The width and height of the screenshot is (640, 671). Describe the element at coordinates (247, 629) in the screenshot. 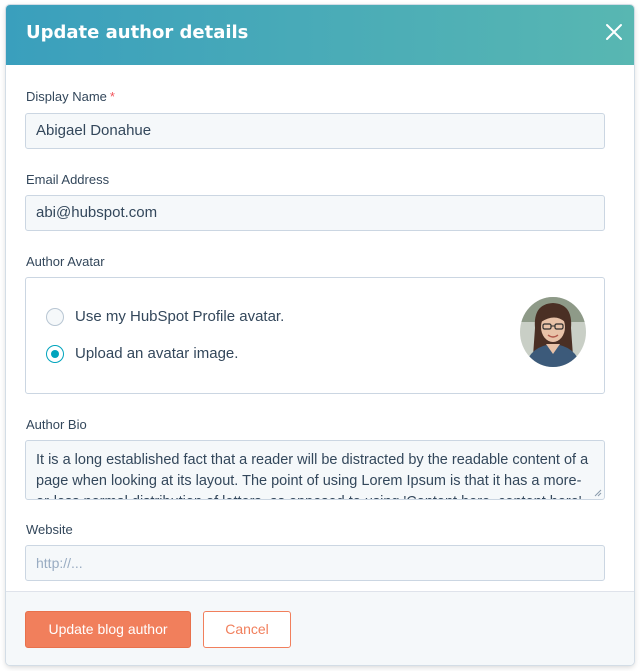

I see `cancel-button: Cancel` at that location.